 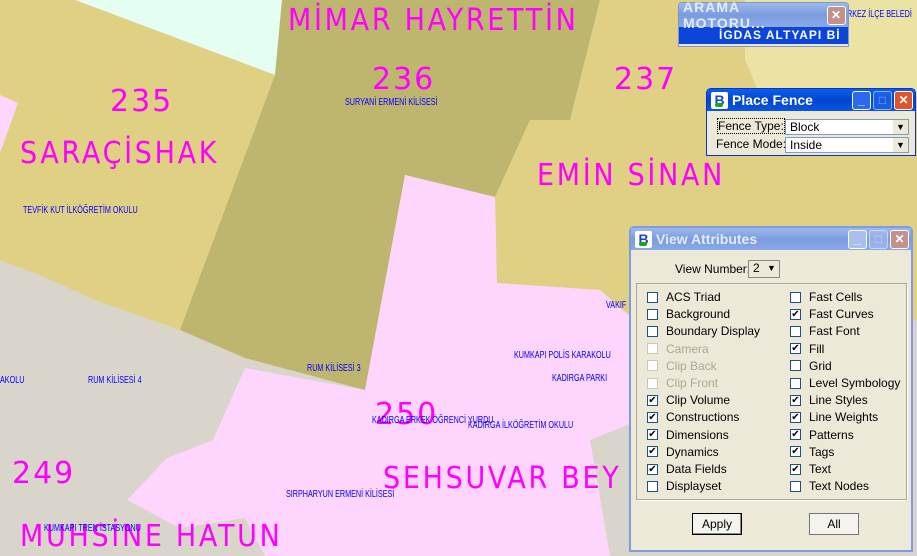 I want to click on all-button: All, so click(x=834, y=524).